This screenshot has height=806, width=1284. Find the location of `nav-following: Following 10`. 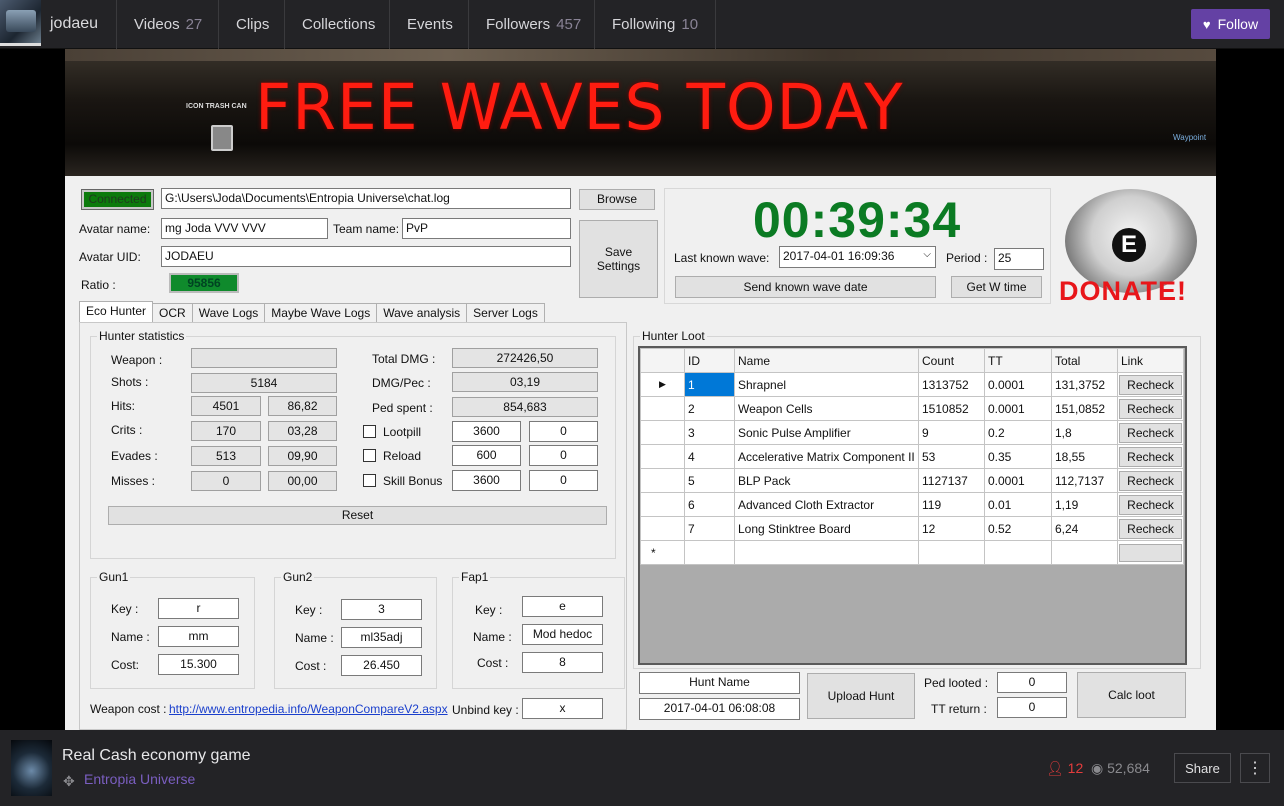

nav-following: Following 10 is located at coordinates (655, 24).